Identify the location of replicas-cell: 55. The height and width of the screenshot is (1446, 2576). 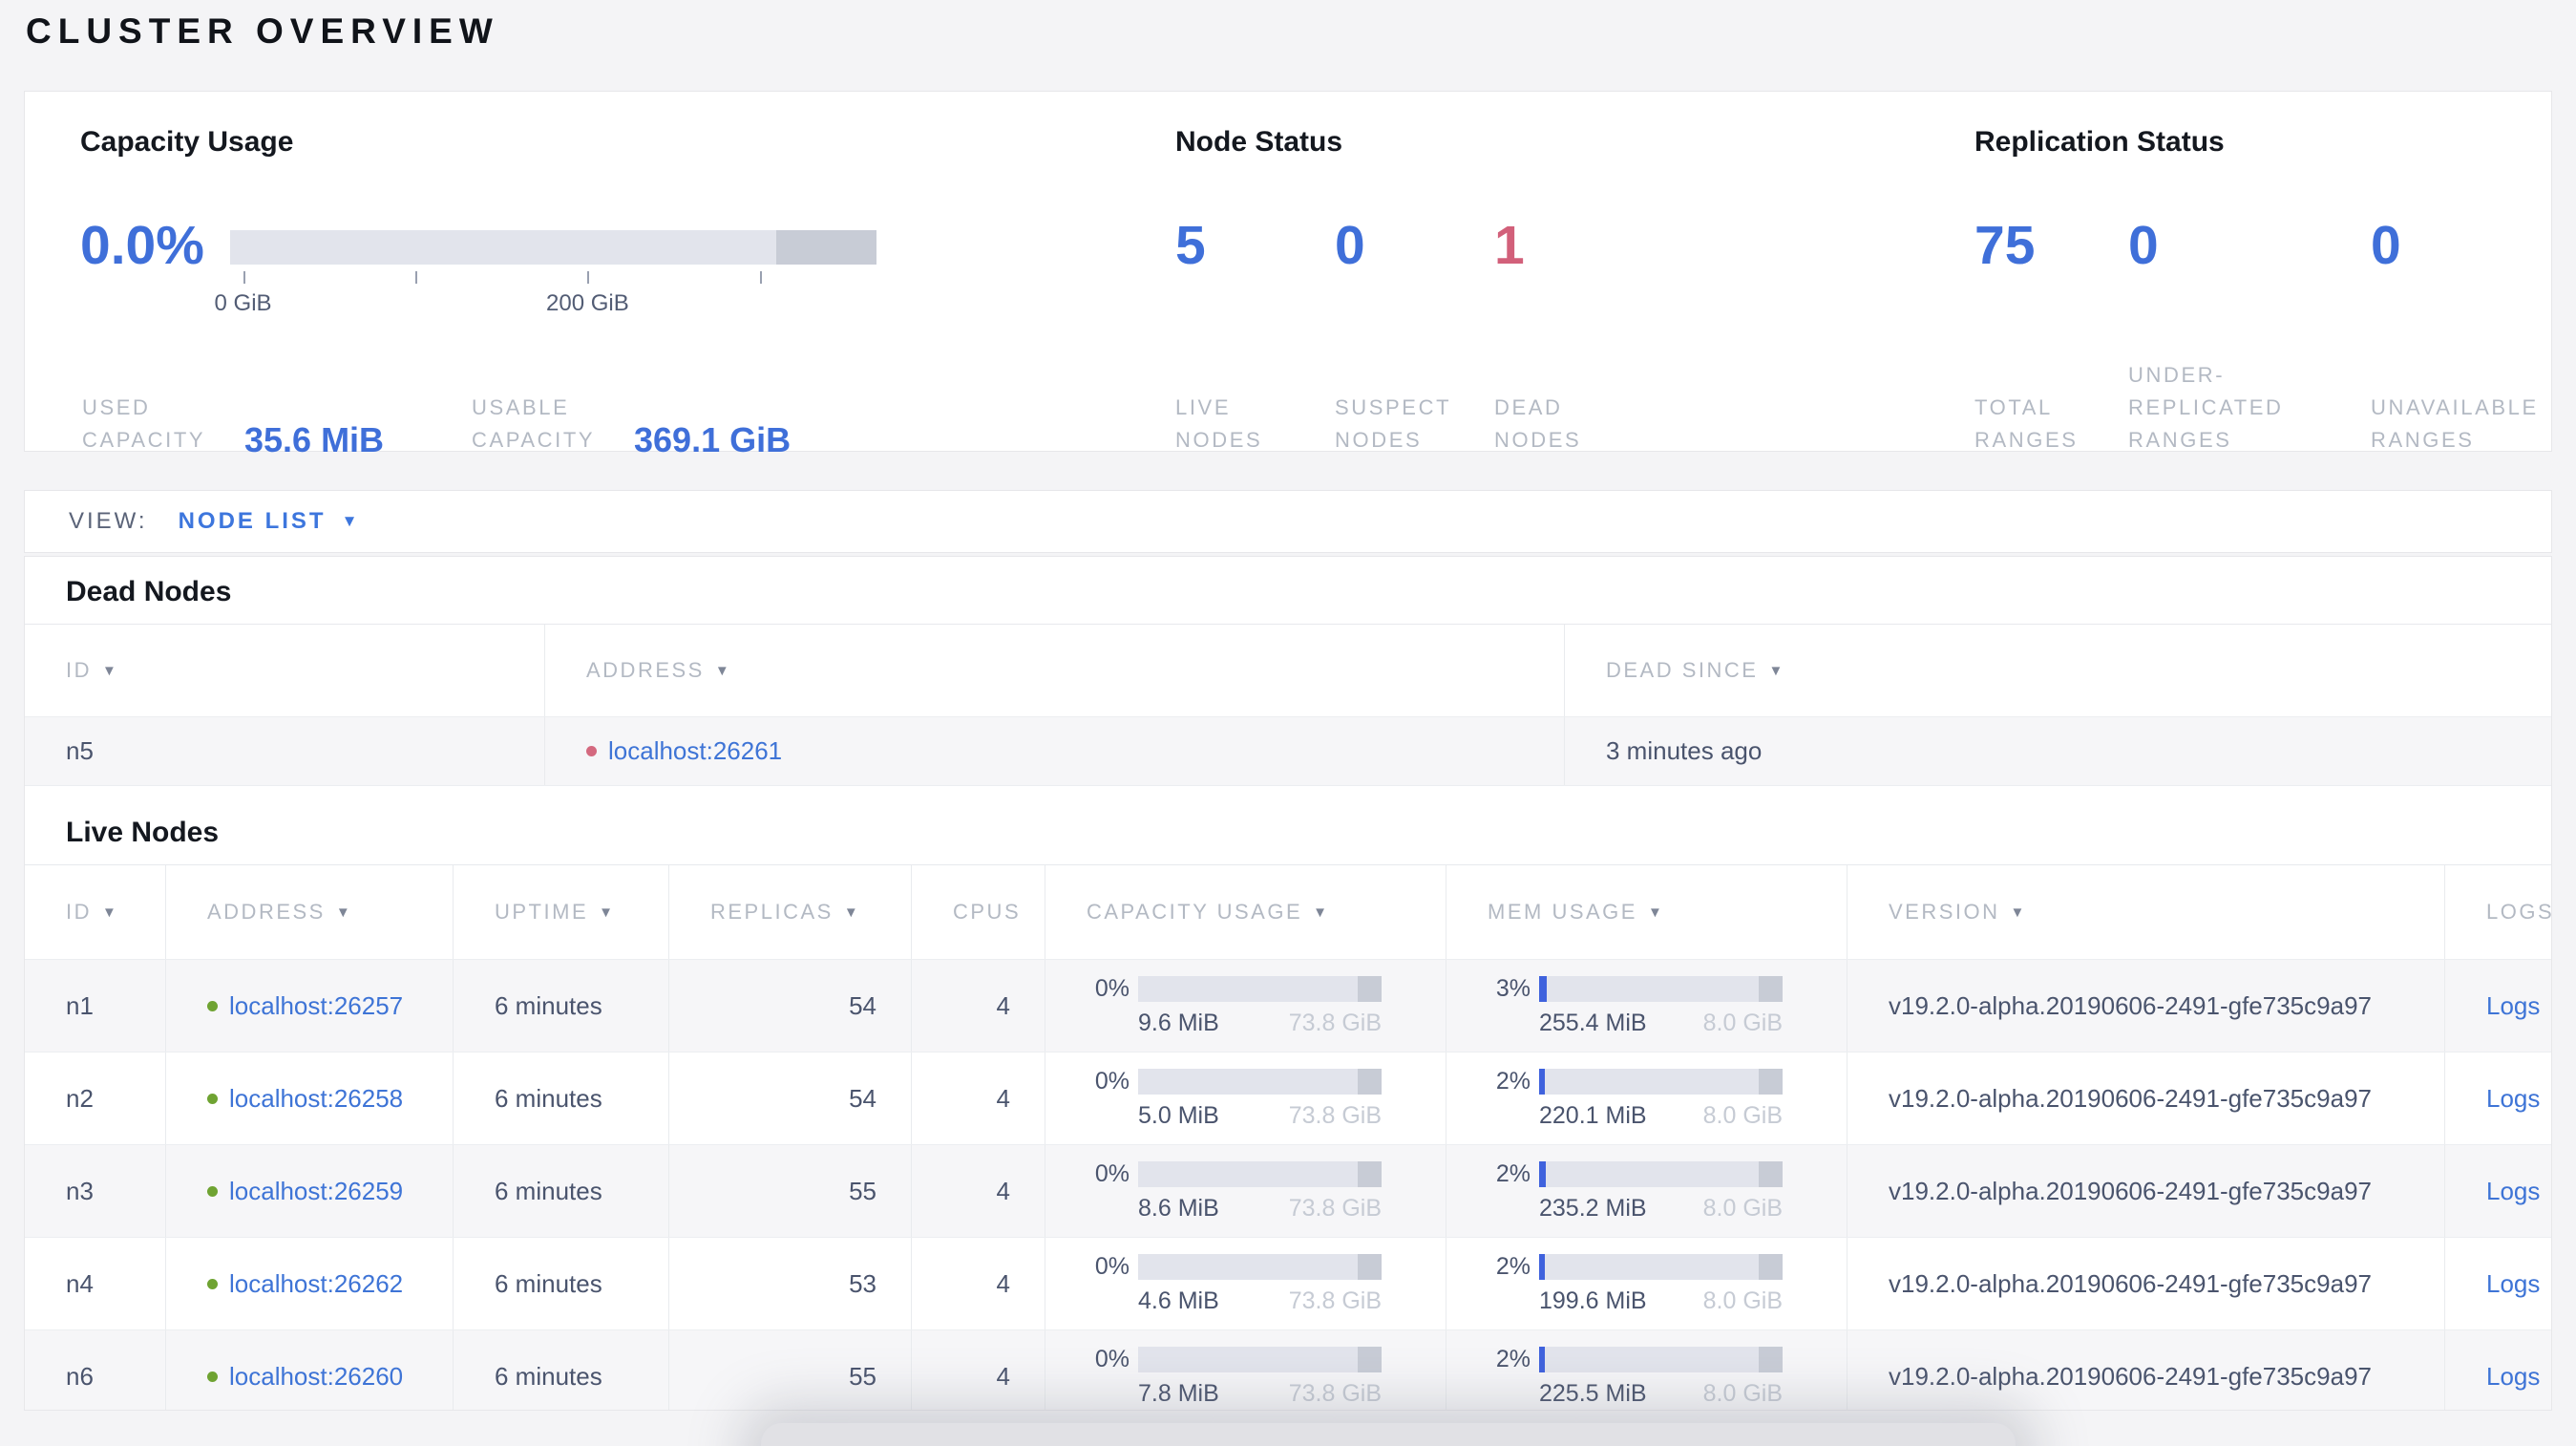
(790, 1191).